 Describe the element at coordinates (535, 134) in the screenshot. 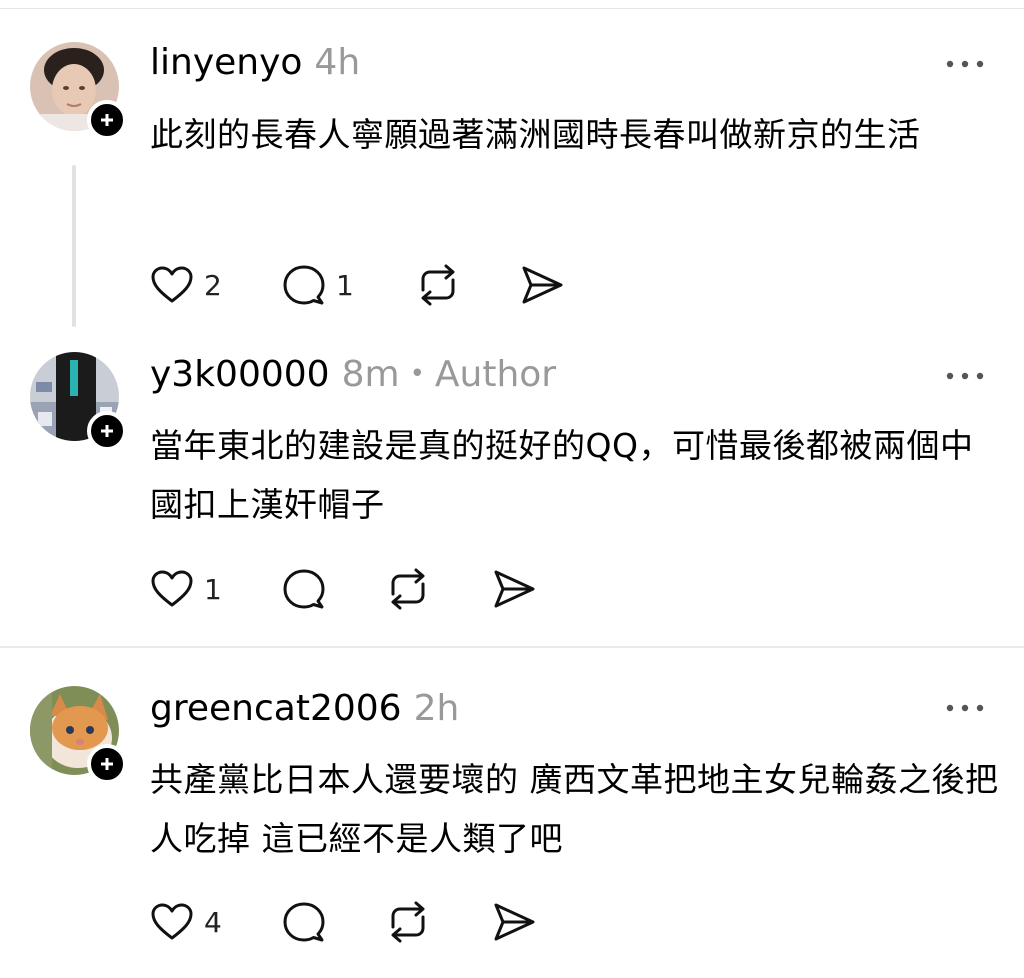

I see `post-text: 此刻的長春人寧願過著滿洲國時長春叫做新京的生活` at that location.